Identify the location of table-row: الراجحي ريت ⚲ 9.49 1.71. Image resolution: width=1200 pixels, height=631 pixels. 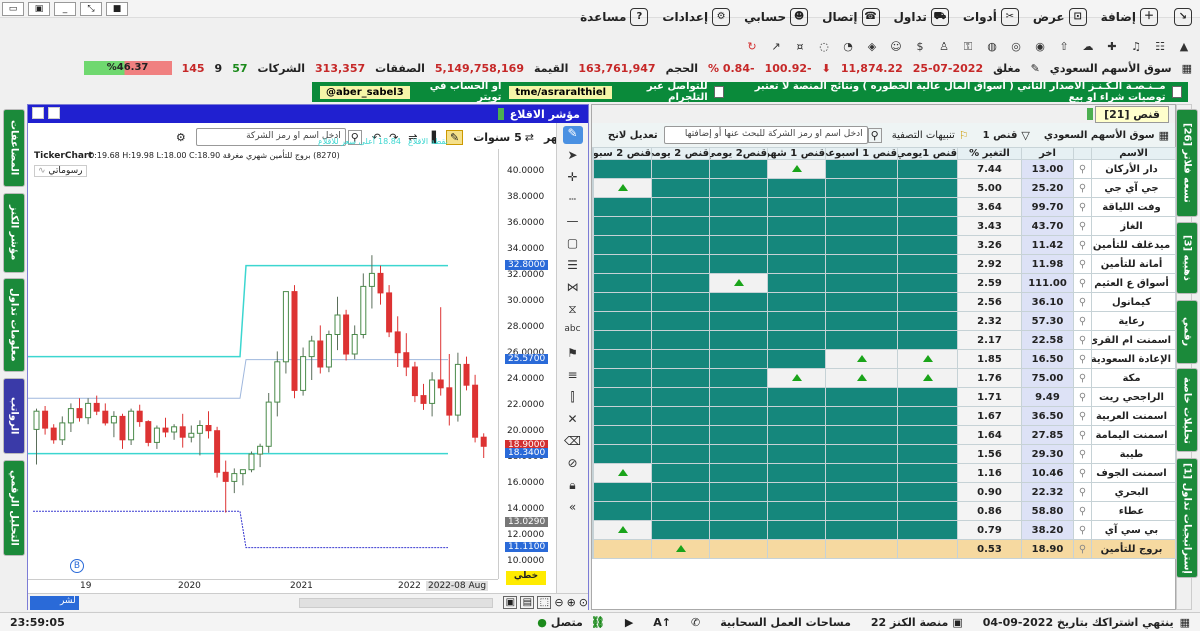
(884, 397).